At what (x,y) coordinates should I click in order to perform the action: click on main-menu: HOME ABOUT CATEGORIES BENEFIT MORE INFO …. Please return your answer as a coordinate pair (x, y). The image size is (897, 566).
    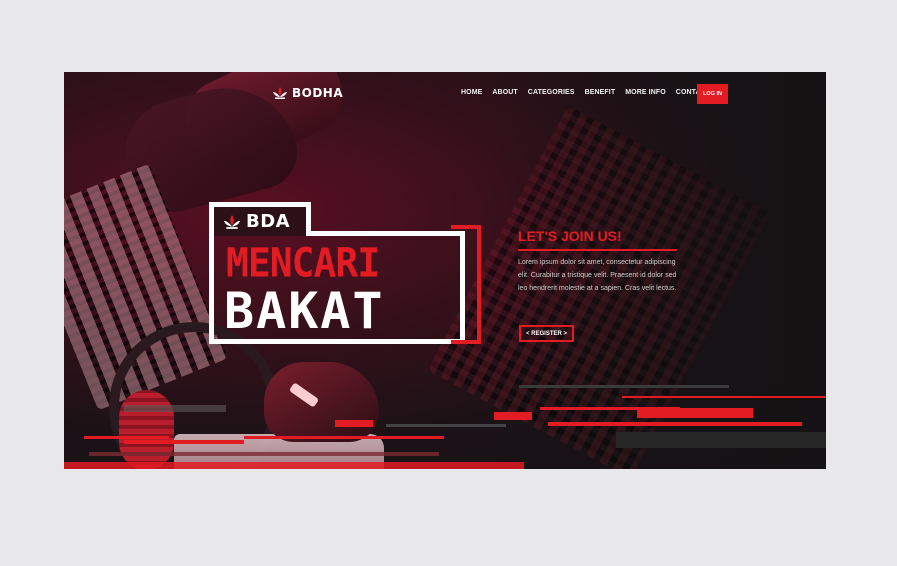
    Looking at the image, I should click on (588, 92).